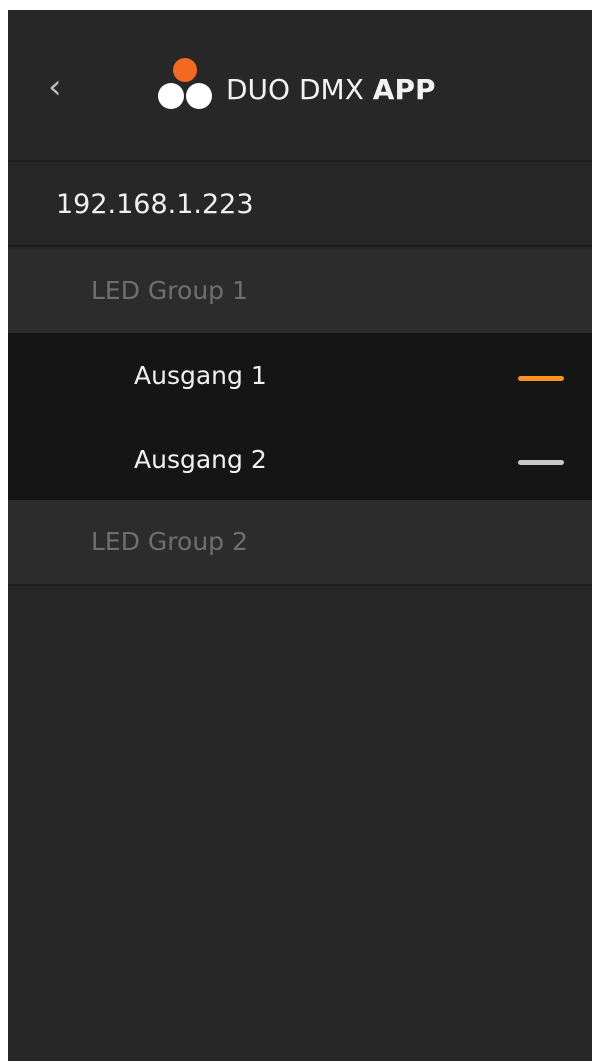 This screenshot has height=1061, width=595. I want to click on led-group-1-label: LED Group 1, so click(169, 290).